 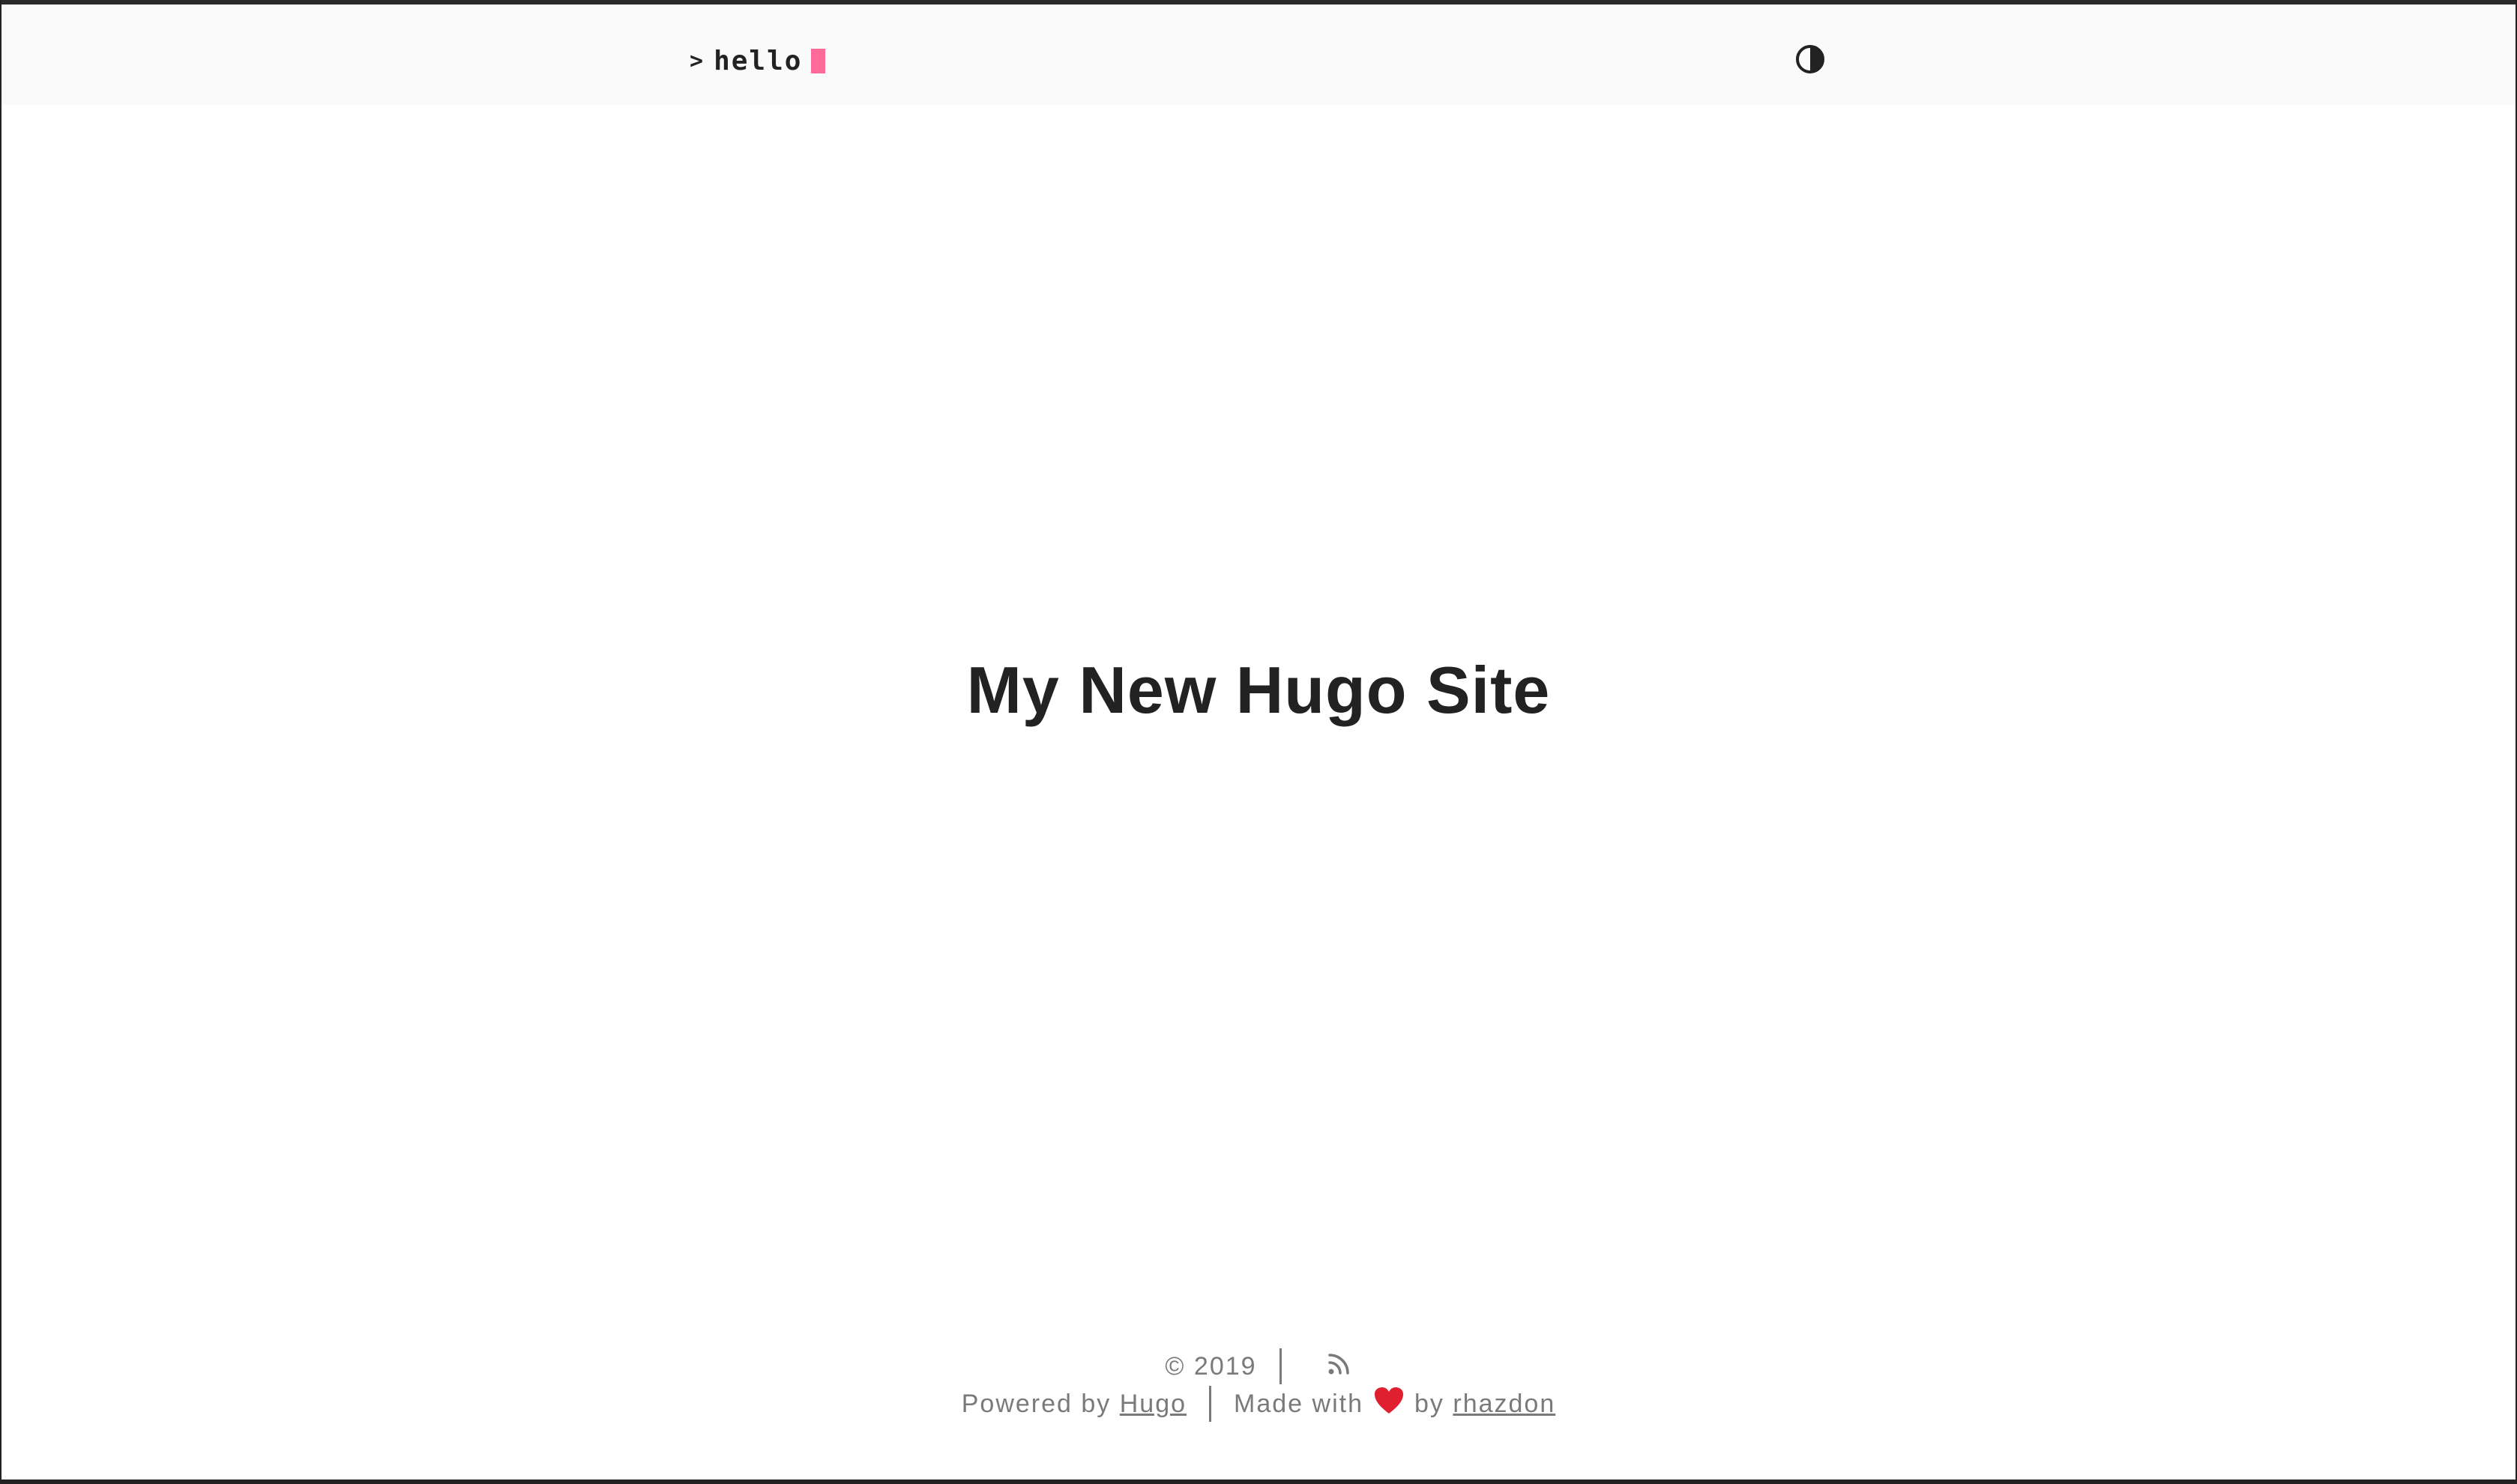 What do you see at coordinates (1258, 690) in the screenshot?
I see `page-title: My New Hugo Site` at bounding box center [1258, 690].